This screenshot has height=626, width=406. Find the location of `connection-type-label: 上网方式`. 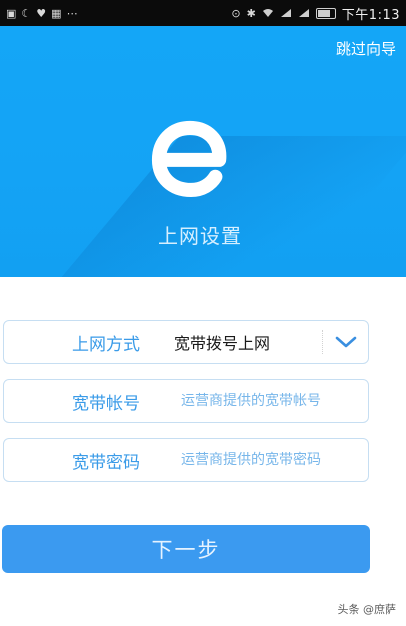

connection-type-label: 上网方式 is located at coordinates (106, 344).